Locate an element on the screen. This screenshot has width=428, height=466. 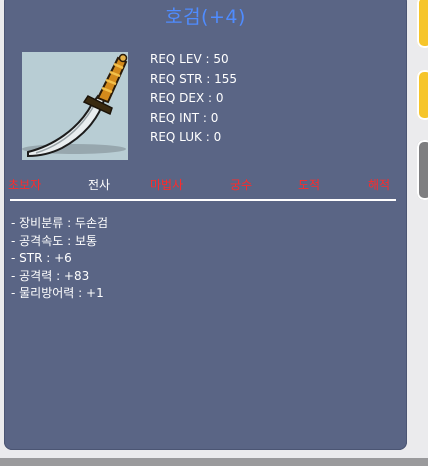
job-thief: 도적 is located at coordinates (309, 185).